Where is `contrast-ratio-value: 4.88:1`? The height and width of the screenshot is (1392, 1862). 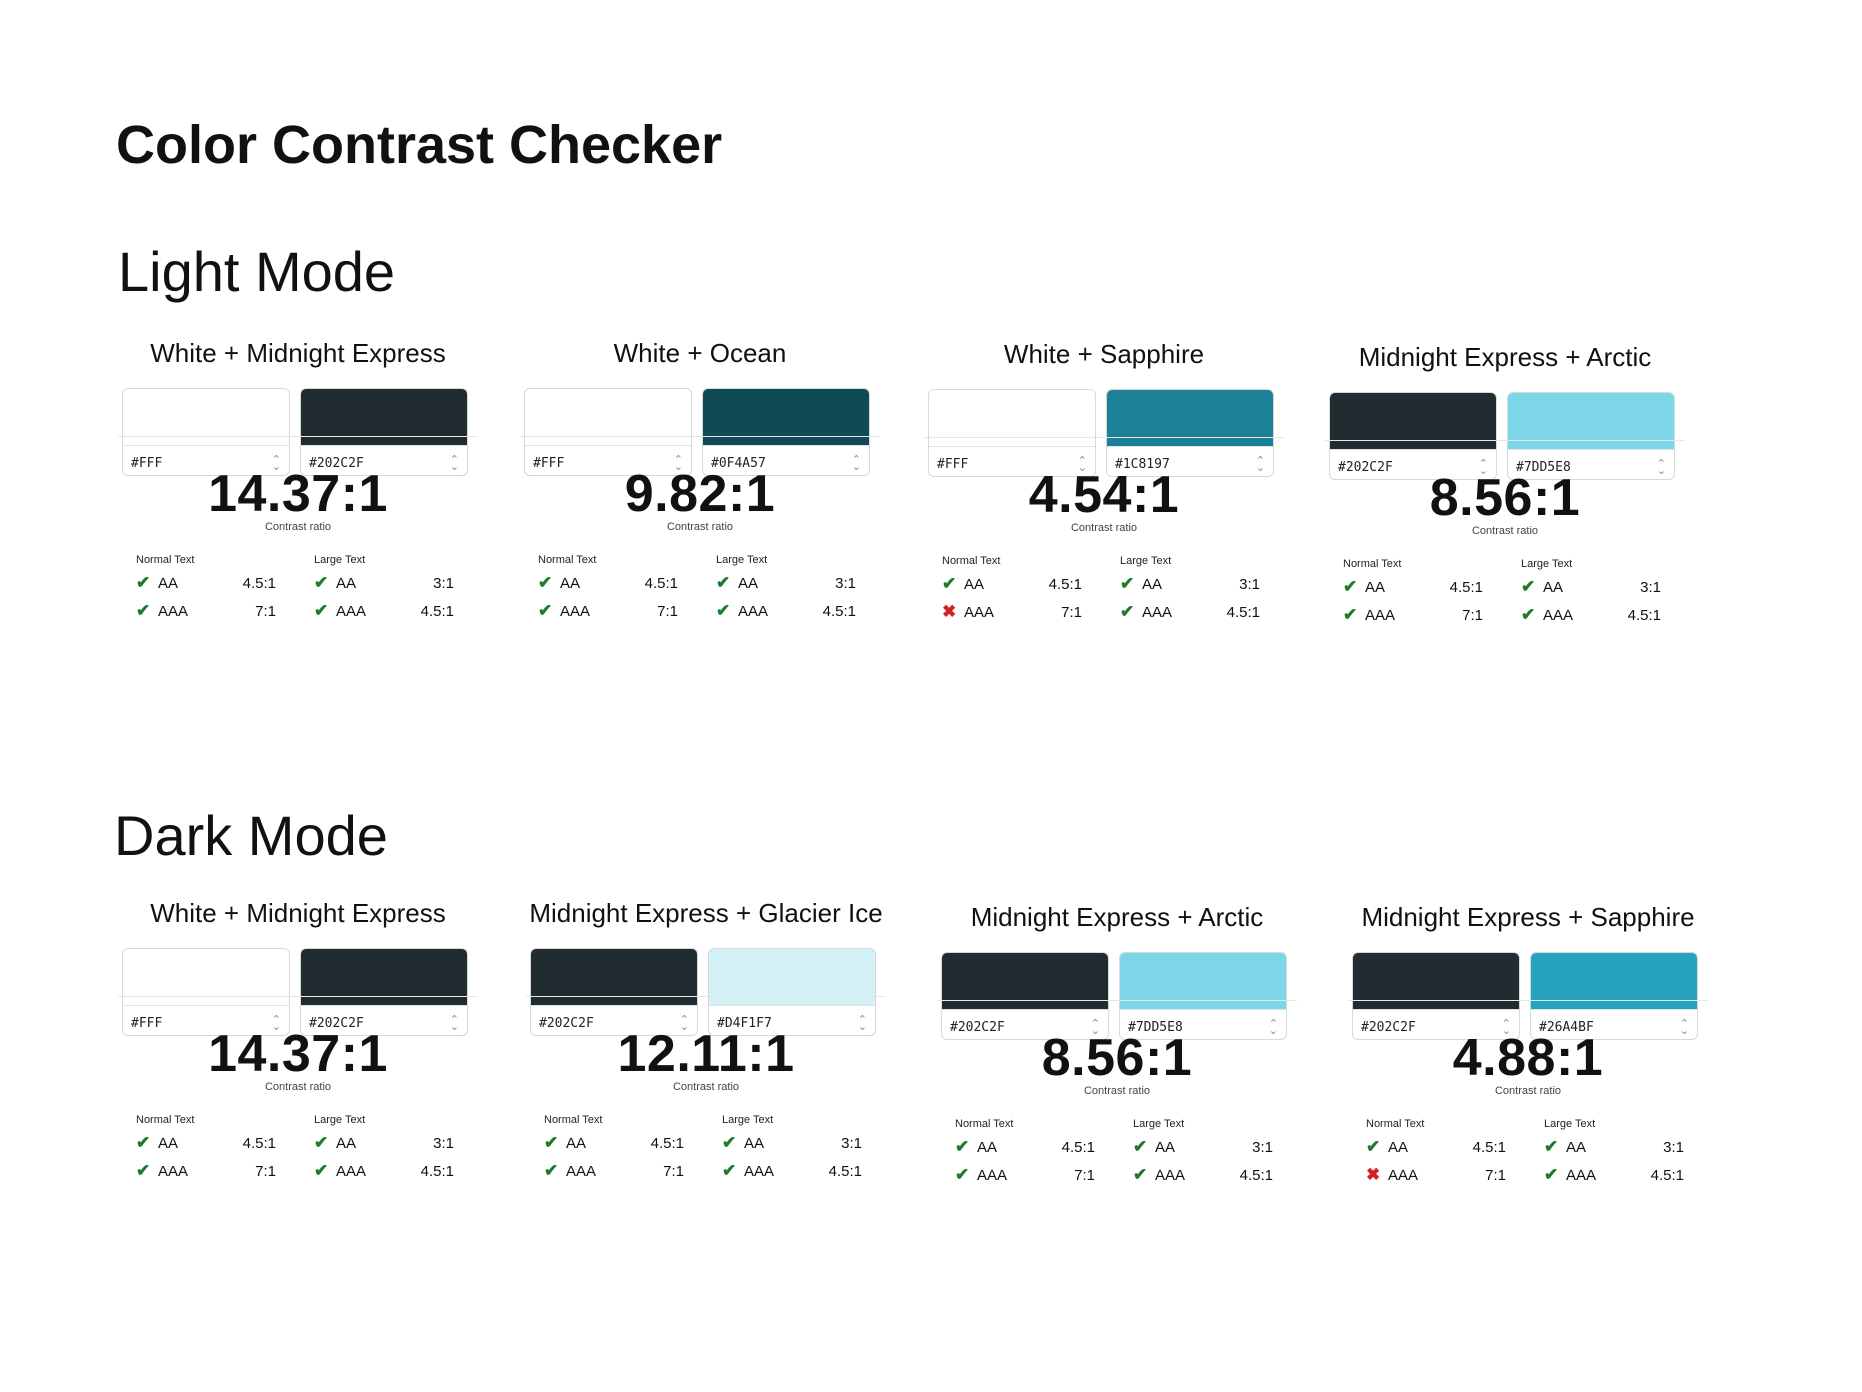 contrast-ratio-value: 4.88:1 is located at coordinates (1528, 1058).